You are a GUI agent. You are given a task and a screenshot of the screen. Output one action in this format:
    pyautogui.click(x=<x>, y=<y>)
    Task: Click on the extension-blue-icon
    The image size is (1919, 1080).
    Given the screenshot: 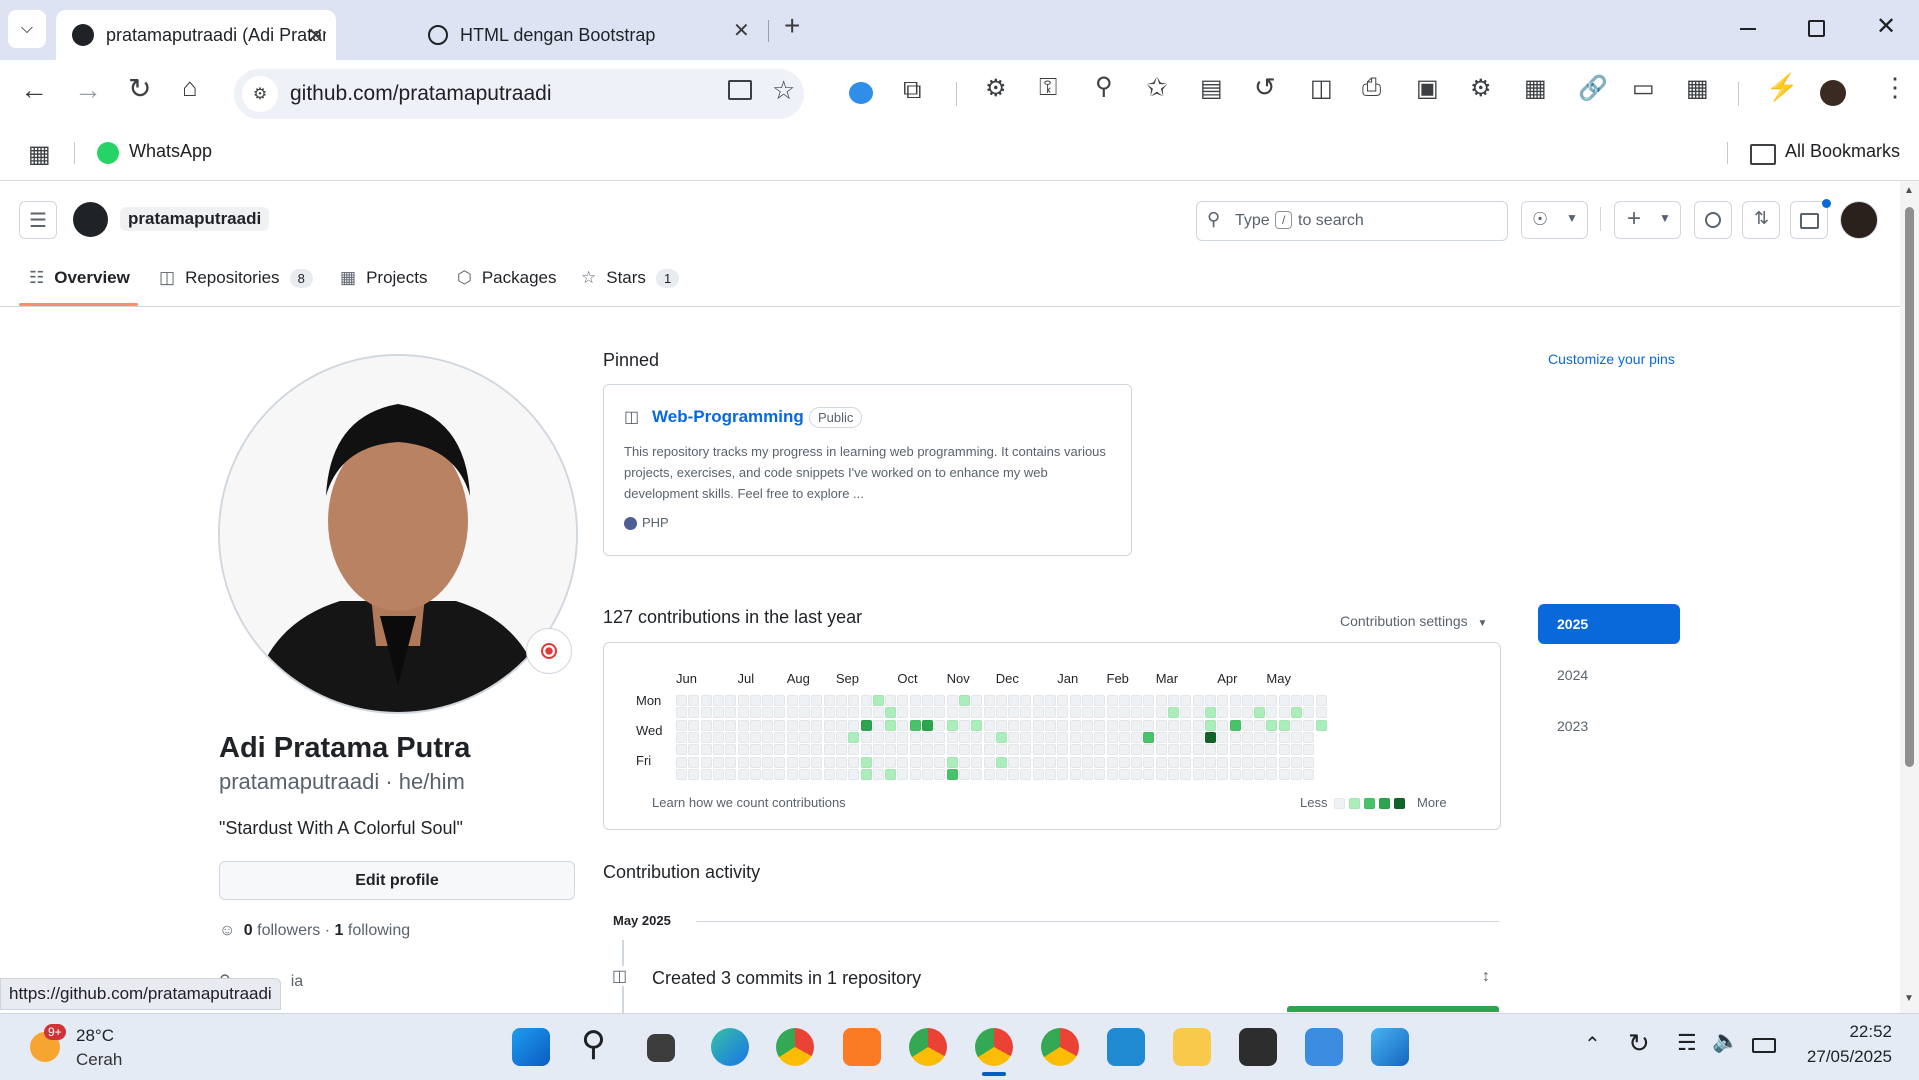 What is the action you would take?
    pyautogui.click(x=861, y=93)
    